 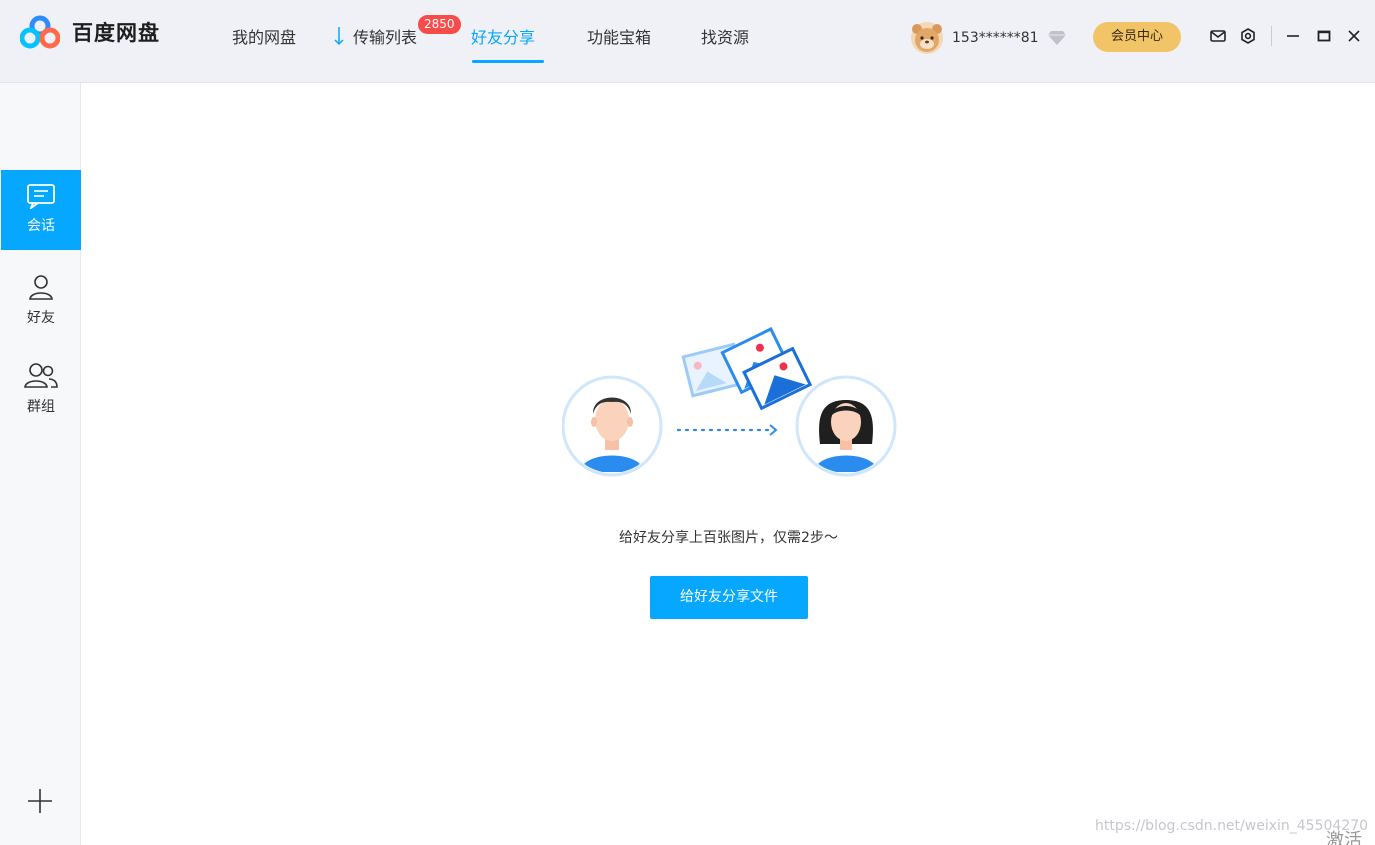 I want to click on group-icon, so click(x=41, y=375).